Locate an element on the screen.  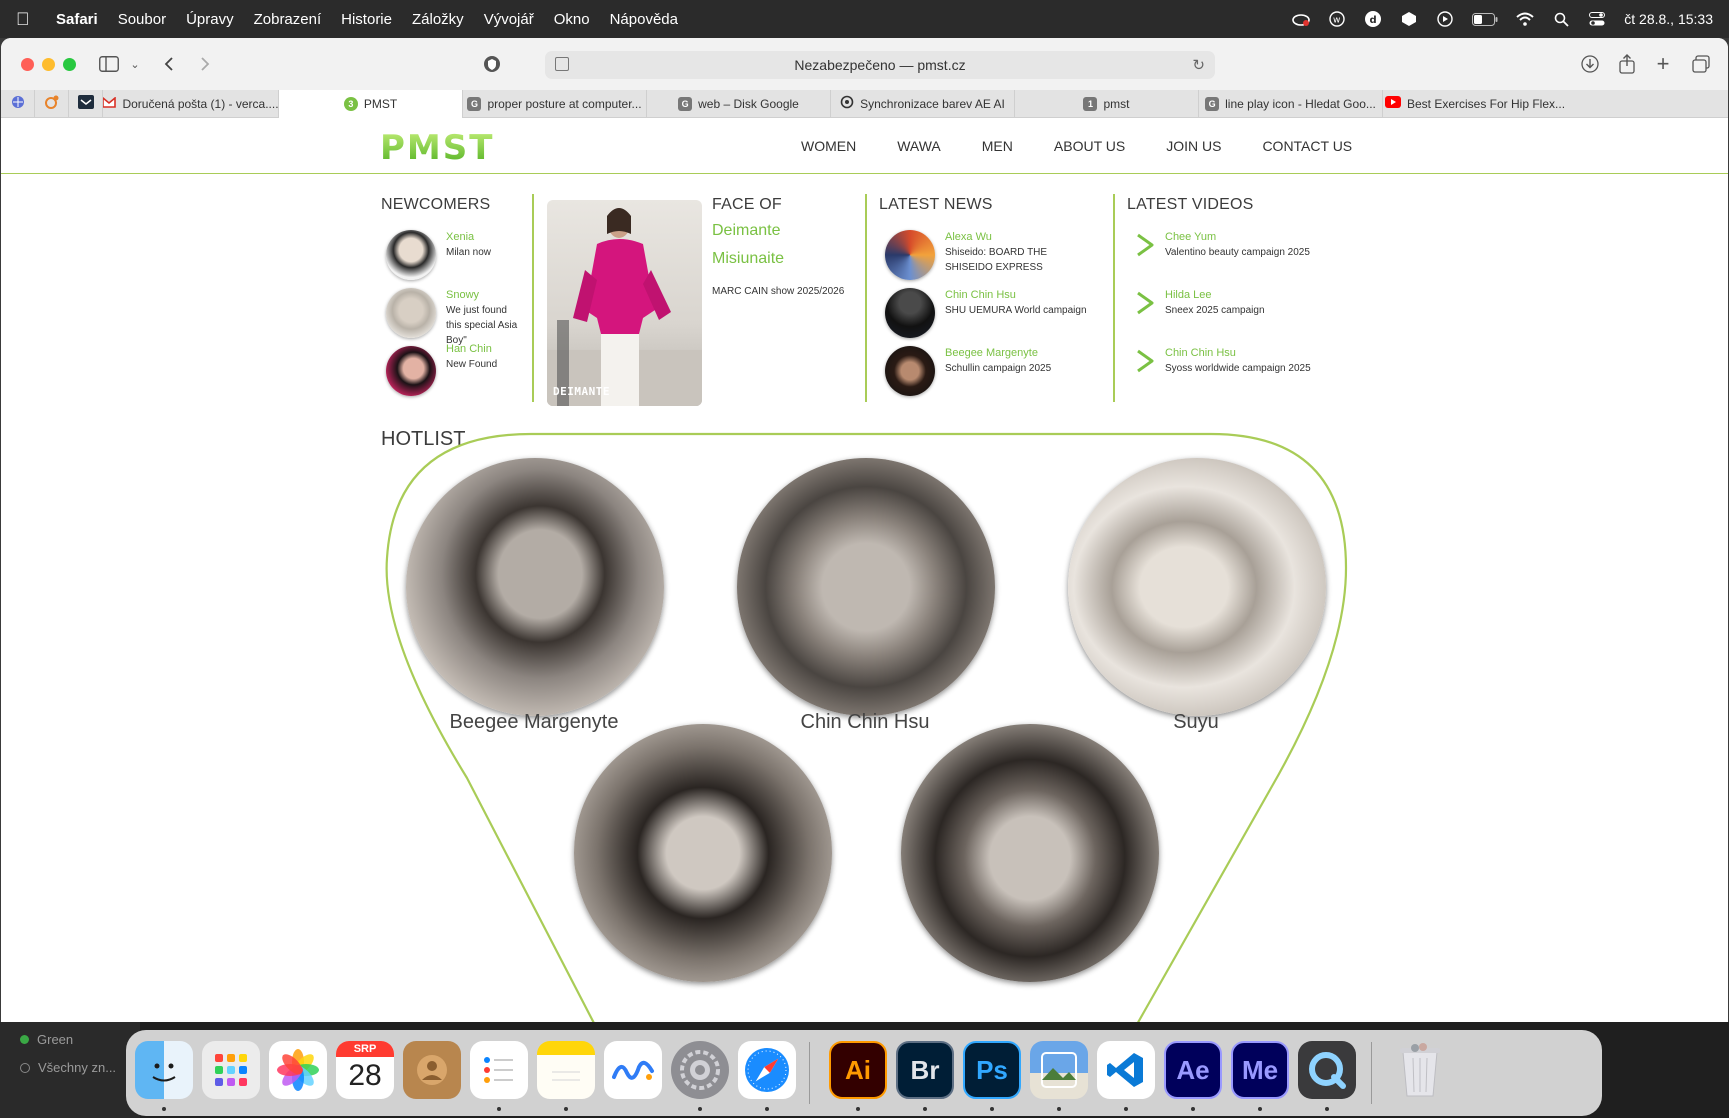
safari-icon is located at coordinates (767, 1070).